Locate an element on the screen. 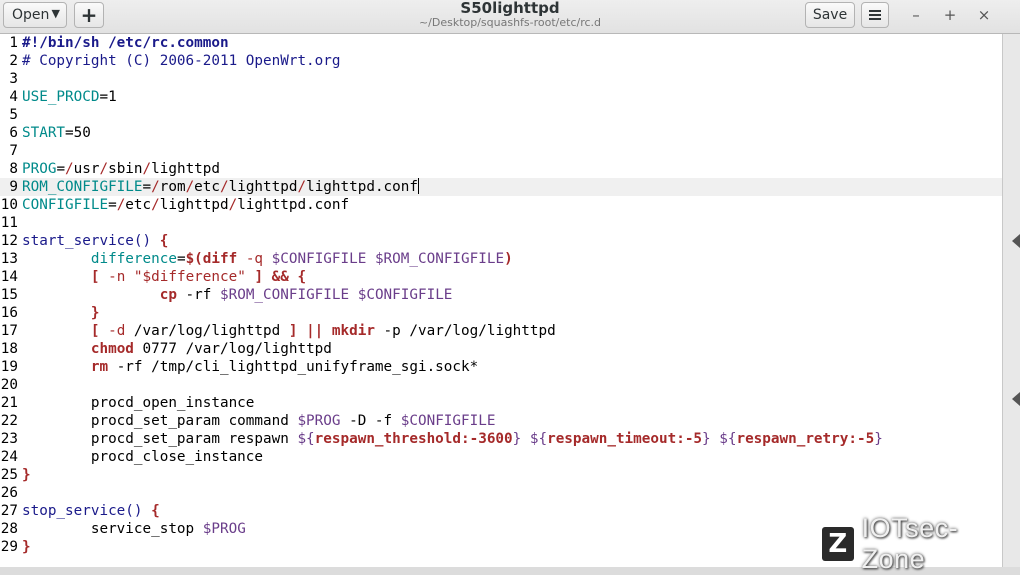 The height and width of the screenshot is (575, 1020). code-line: 14 [ -n "$difference" ] && { is located at coordinates (501, 277).